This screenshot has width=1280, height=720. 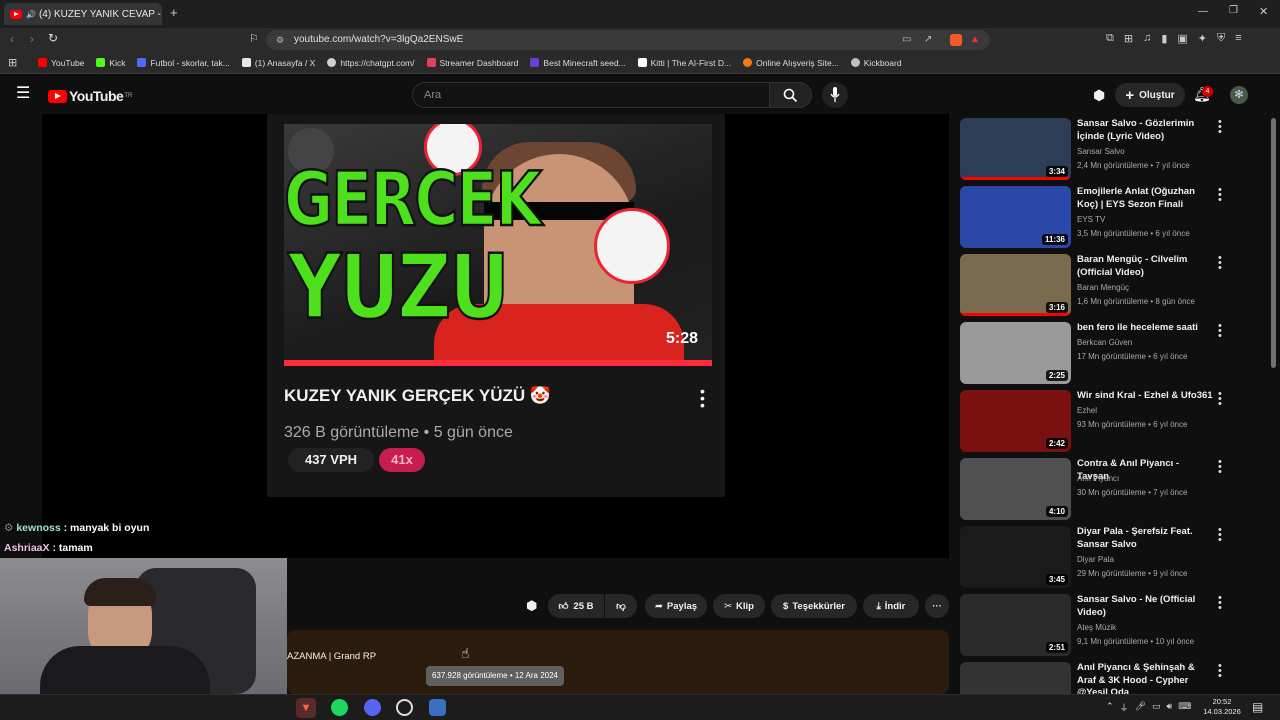 What do you see at coordinates (1145, 396) in the screenshot?
I see `recommendation-title: Wir sind Kral - Ezhel & Ufo361` at bounding box center [1145, 396].